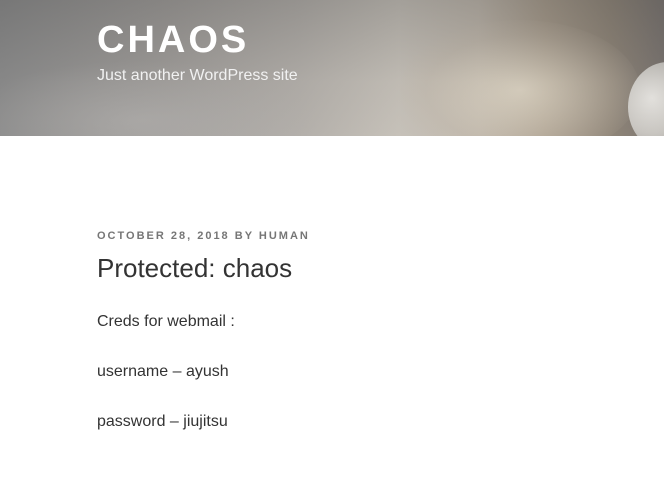  Describe the element at coordinates (166, 321) in the screenshot. I see `post-paragraph: Creds for webmail :` at that location.